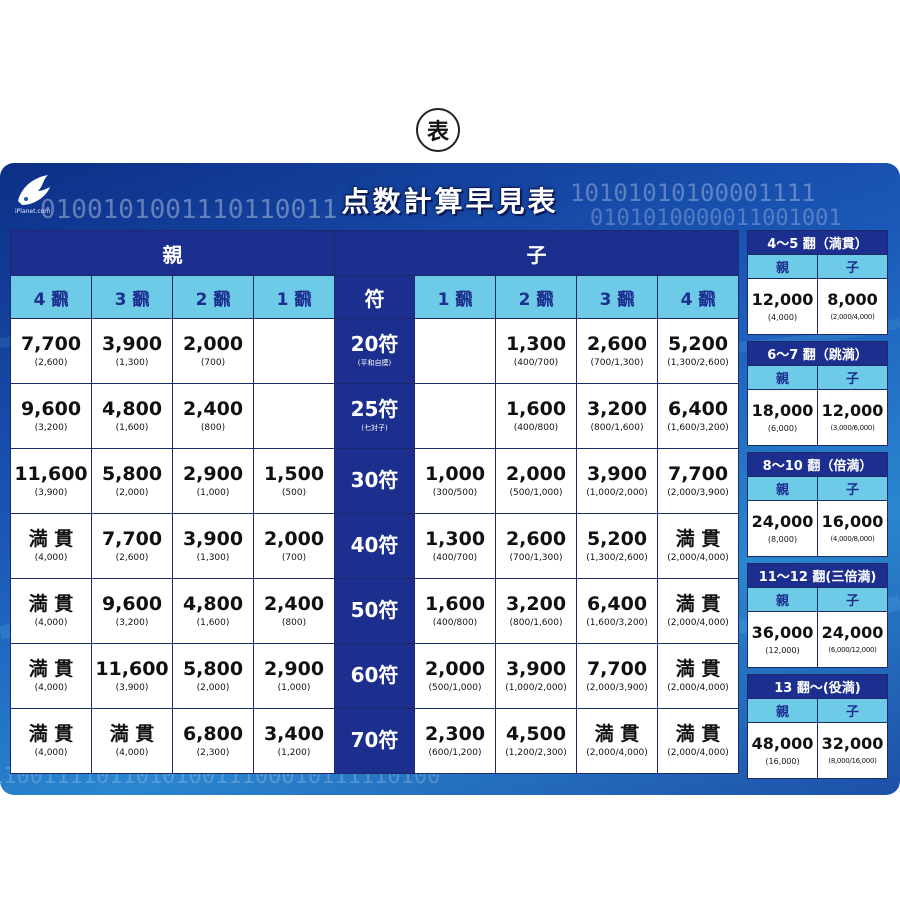 This screenshot has width=900, height=900. I want to click on score-breakdown: (16,000), so click(782, 761).